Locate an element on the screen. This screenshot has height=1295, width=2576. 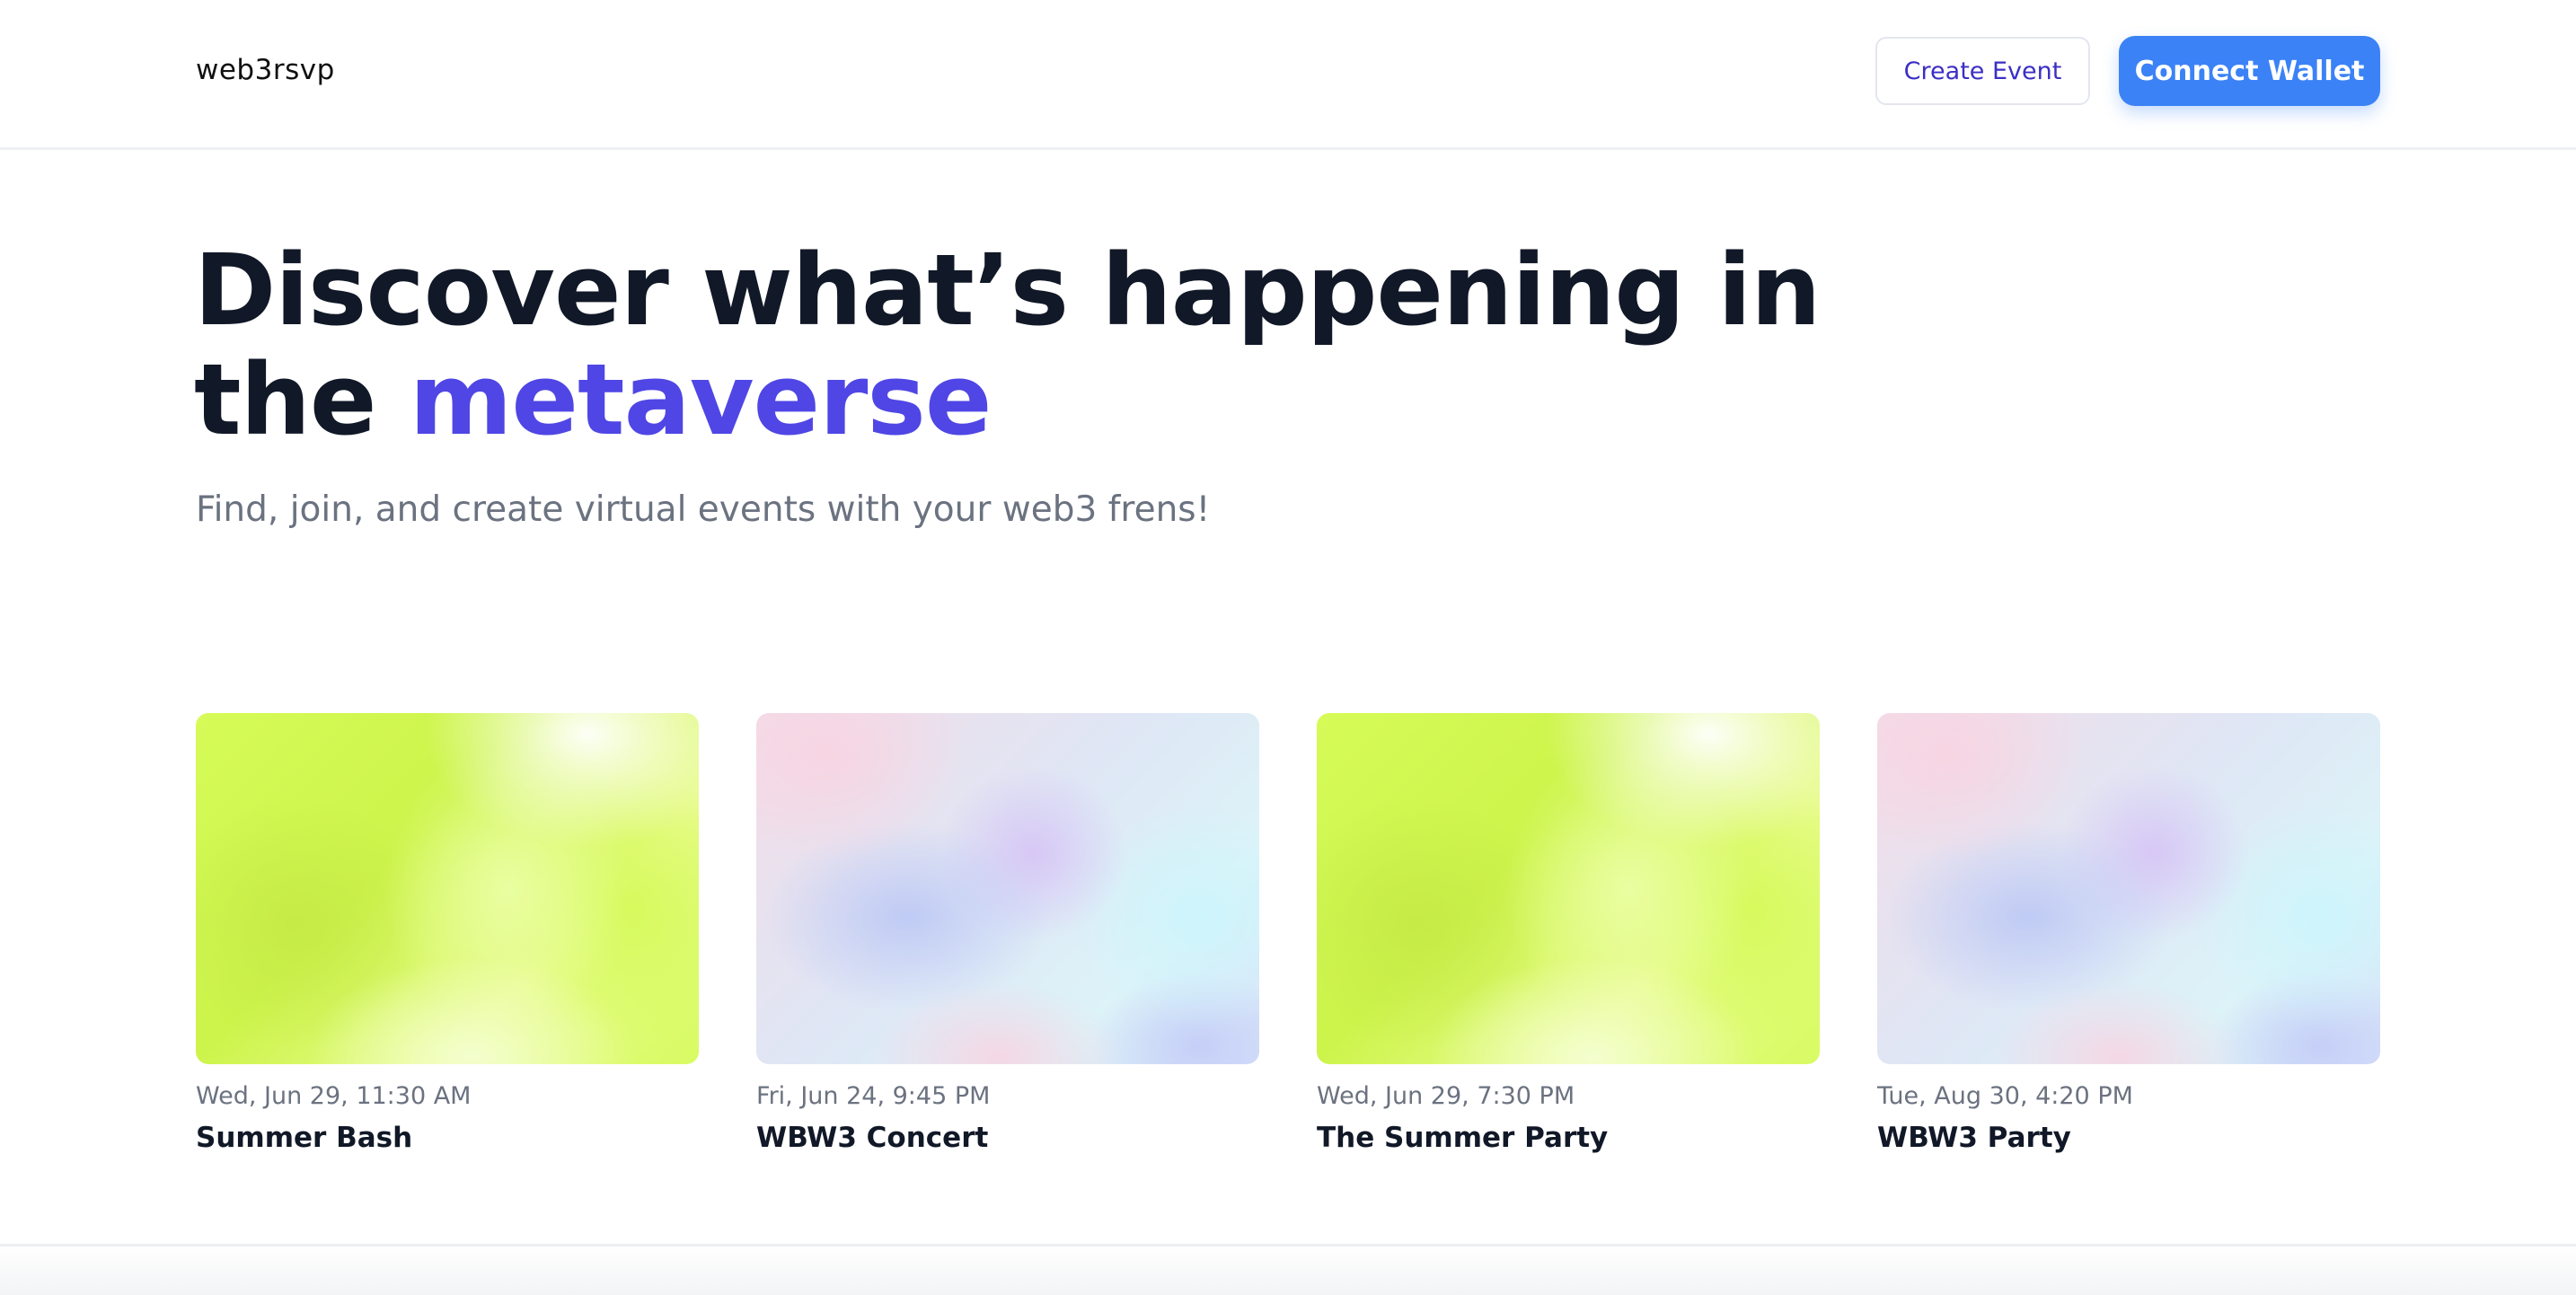
event-date: Wed, Jun 29, 7:30 PM is located at coordinates (1446, 1096).